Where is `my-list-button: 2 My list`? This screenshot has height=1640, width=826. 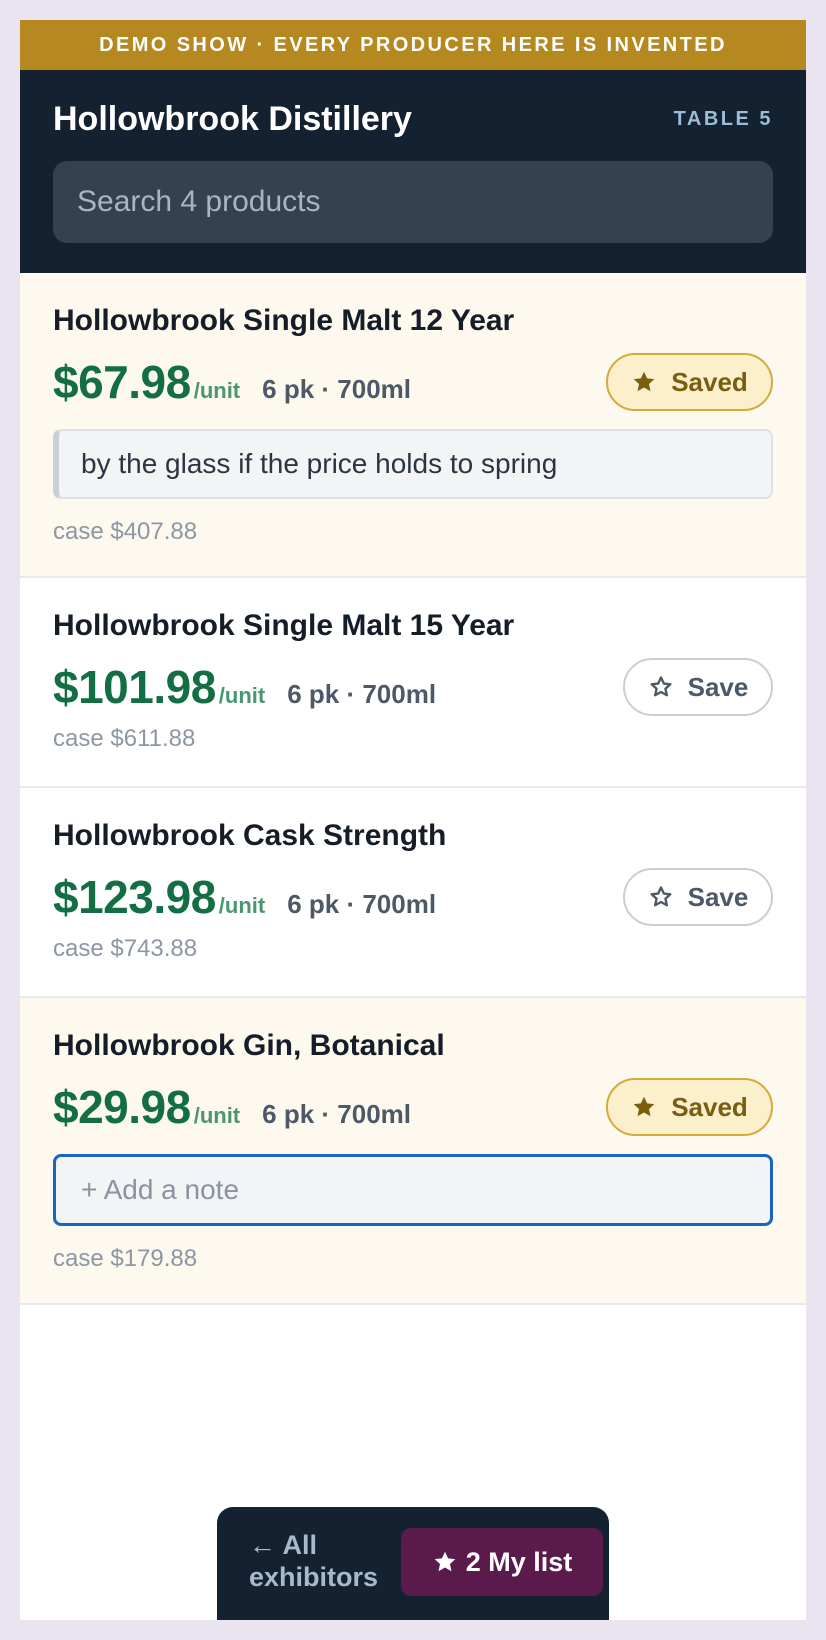 my-list-button: 2 My list is located at coordinates (502, 1562).